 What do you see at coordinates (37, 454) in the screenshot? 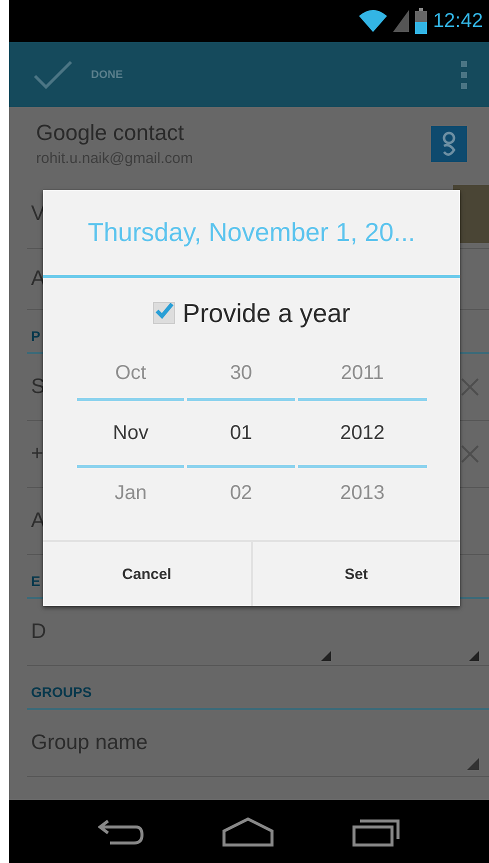
I see `field-label: +` at bounding box center [37, 454].